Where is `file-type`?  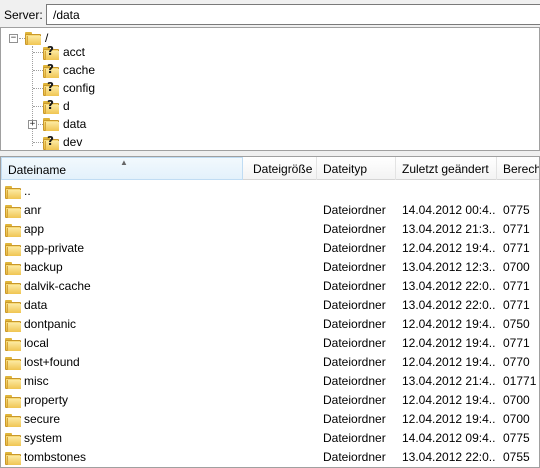
file-type is located at coordinates (359, 190).